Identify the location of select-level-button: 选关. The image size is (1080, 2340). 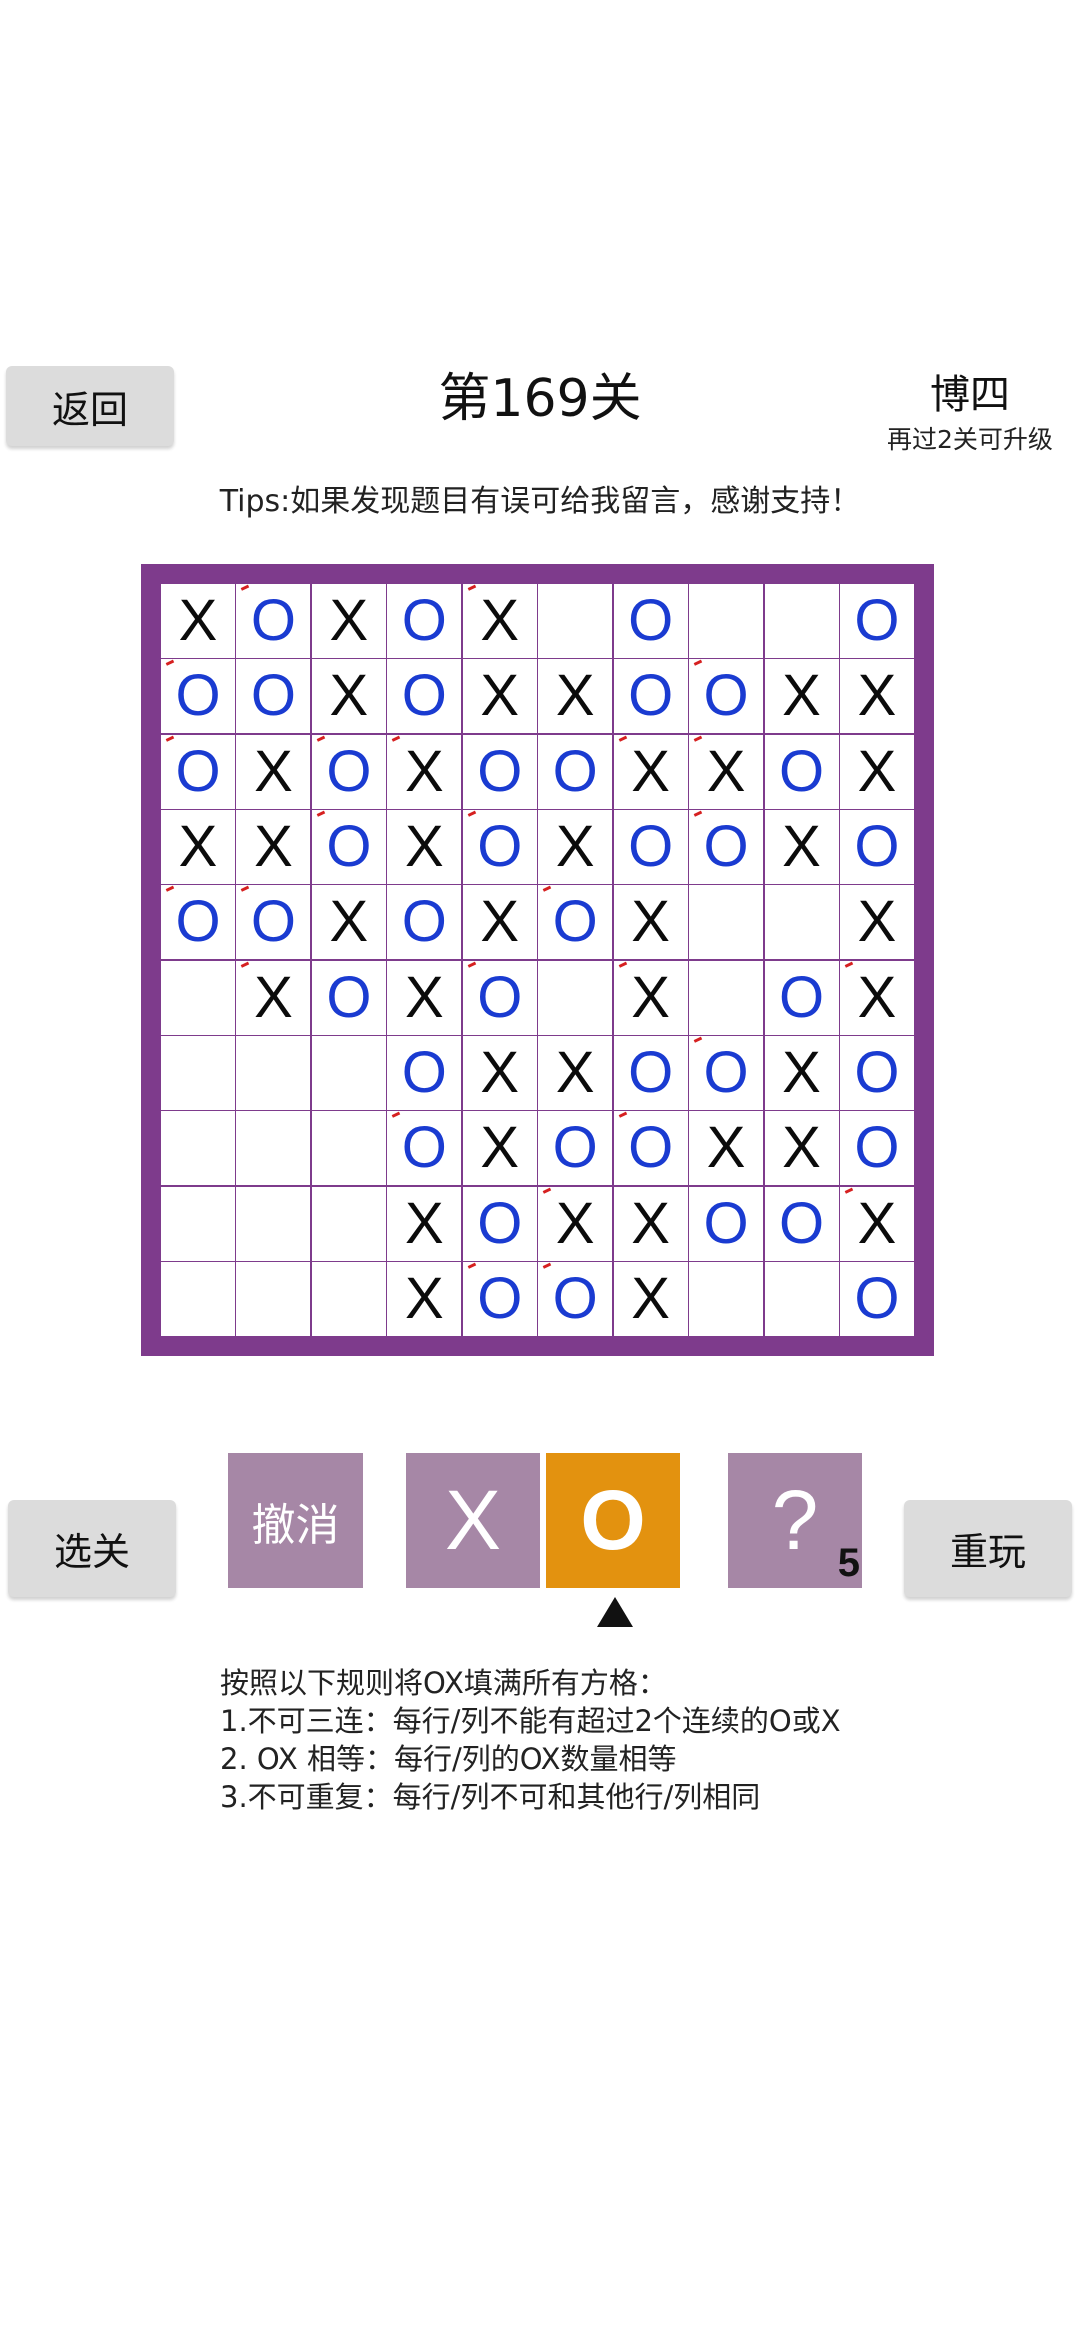
(92, 1548).